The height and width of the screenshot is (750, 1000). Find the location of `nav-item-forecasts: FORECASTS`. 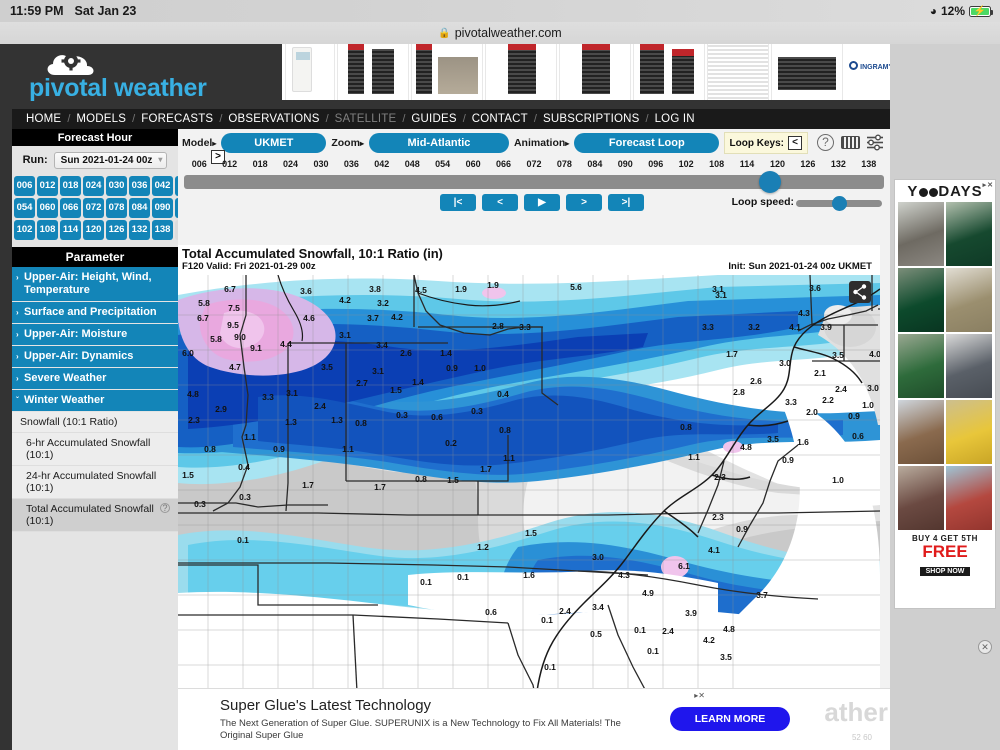

nav-item-forecasts: FORECASTS is located at coordinates (177, 119).